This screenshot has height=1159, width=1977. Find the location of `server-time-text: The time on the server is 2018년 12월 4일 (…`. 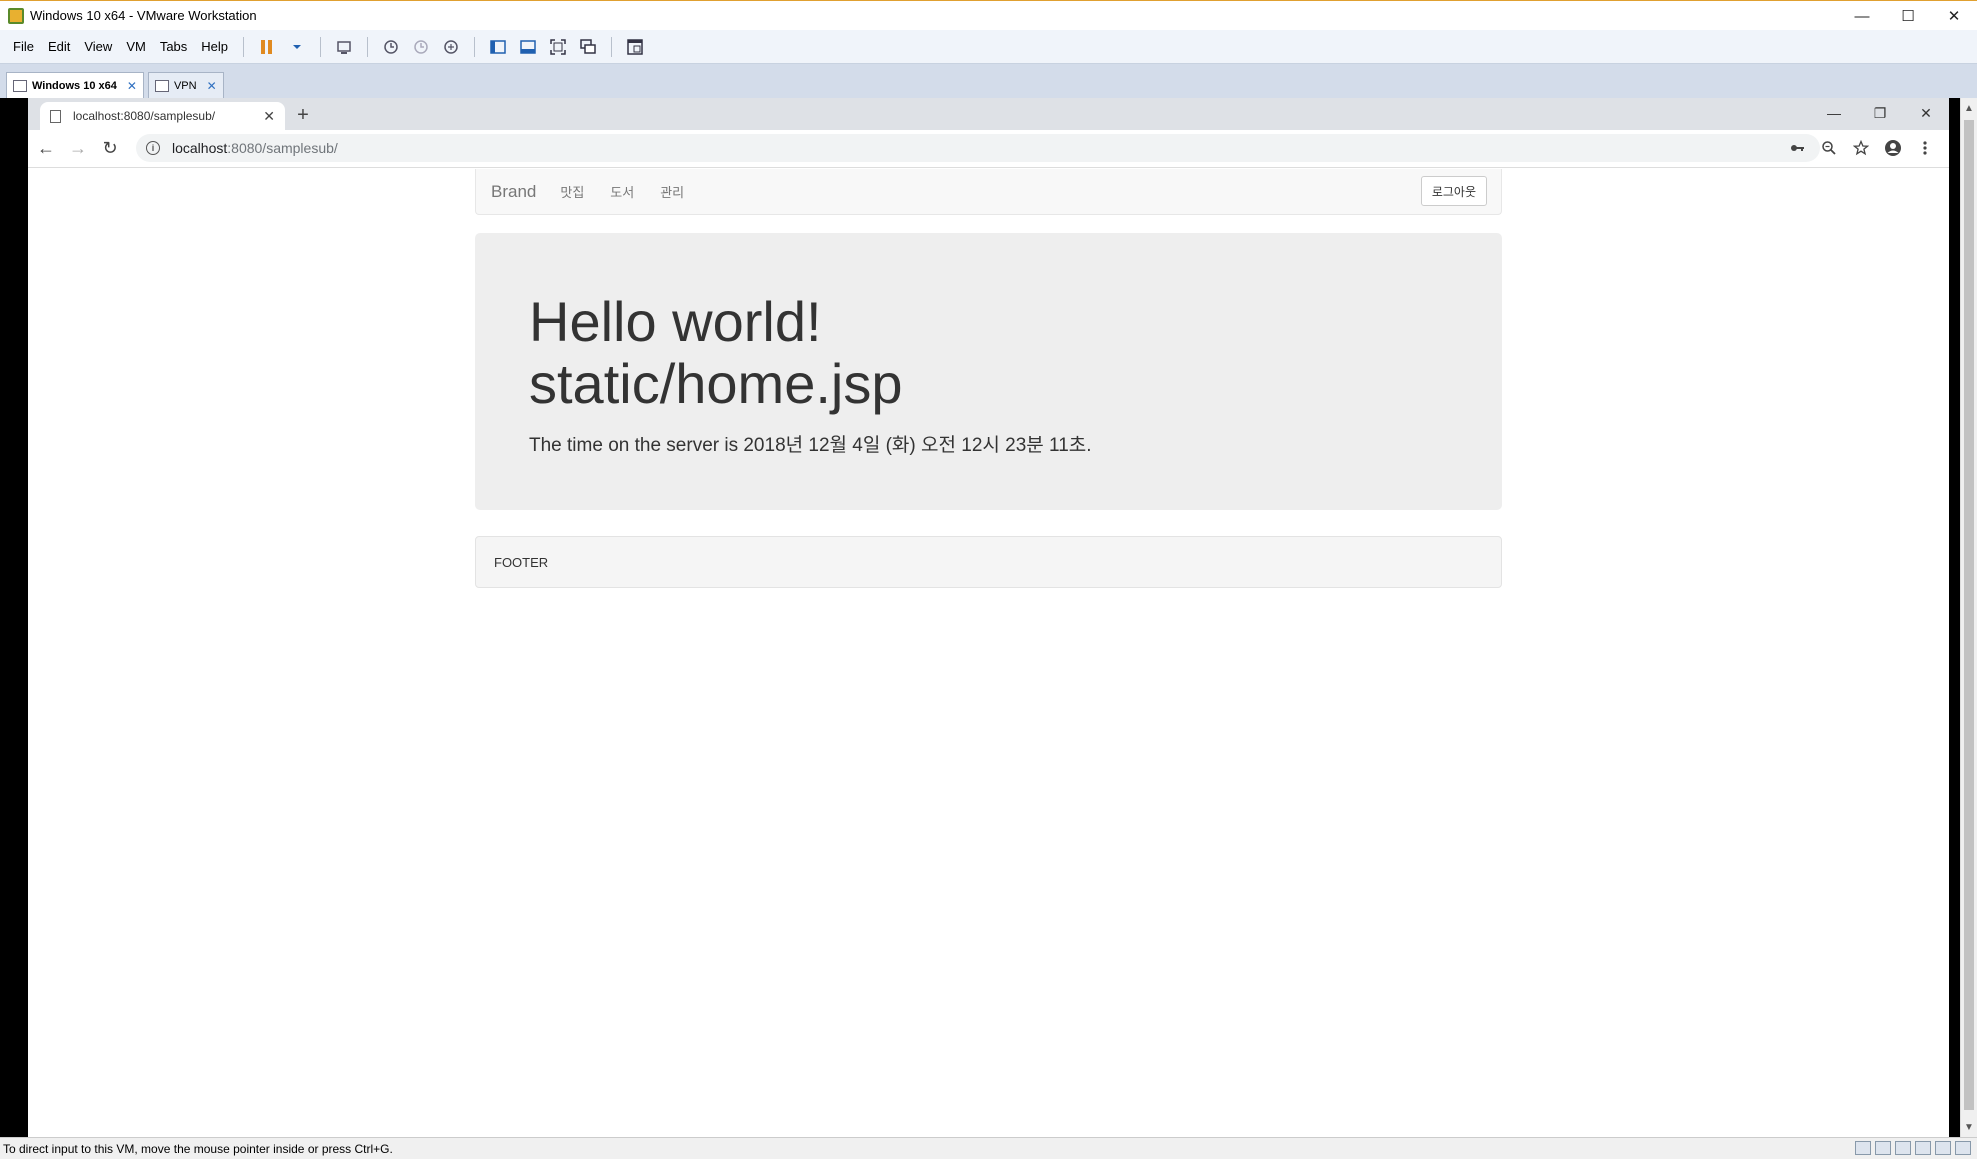

server-time-text: The time on the server is 2018년 12월 4일 (… is located at coordinates (810, 445).